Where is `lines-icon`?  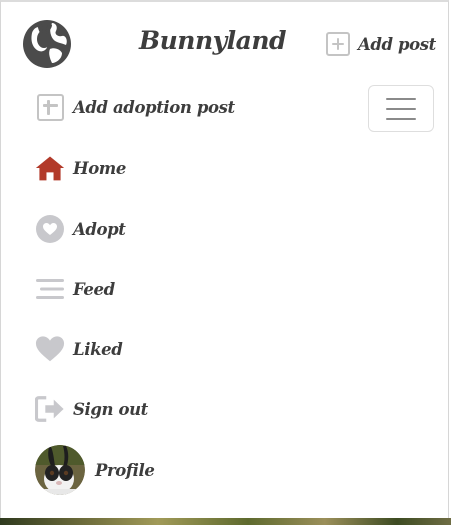
lines-icon is located at coordinates (50, 289).